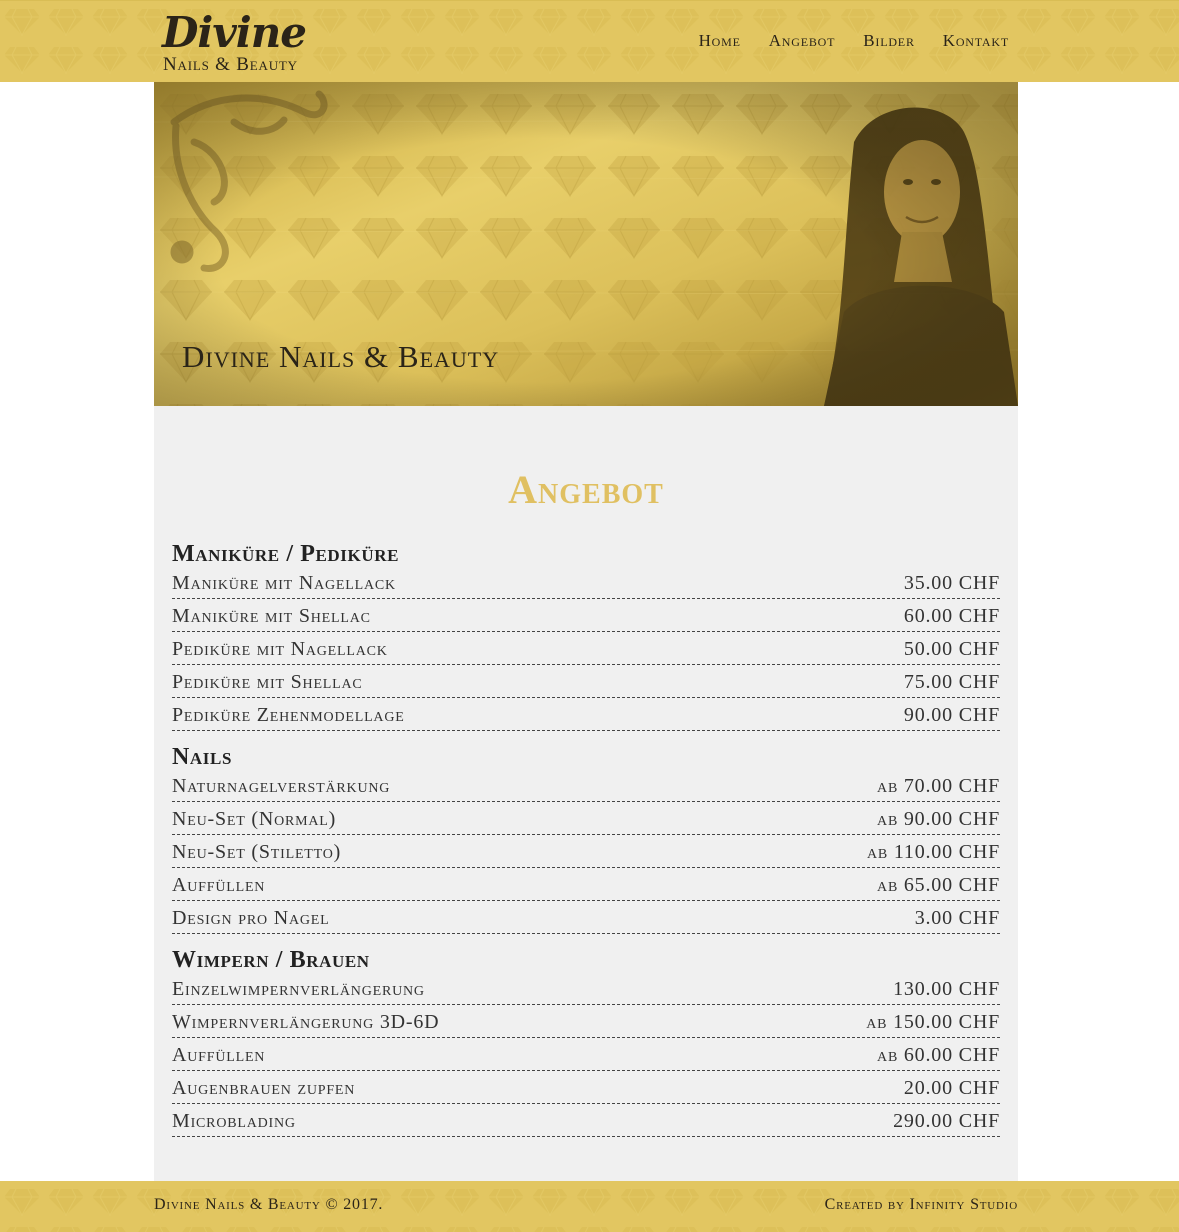 This screenshot has width=1179, height=1232. What do you see at coordinates (586, 851) in the screenshot?
I see `price-row: Neu-Set (Stiletto) ab 110.00 CHF` at bounding box center [586, 851].